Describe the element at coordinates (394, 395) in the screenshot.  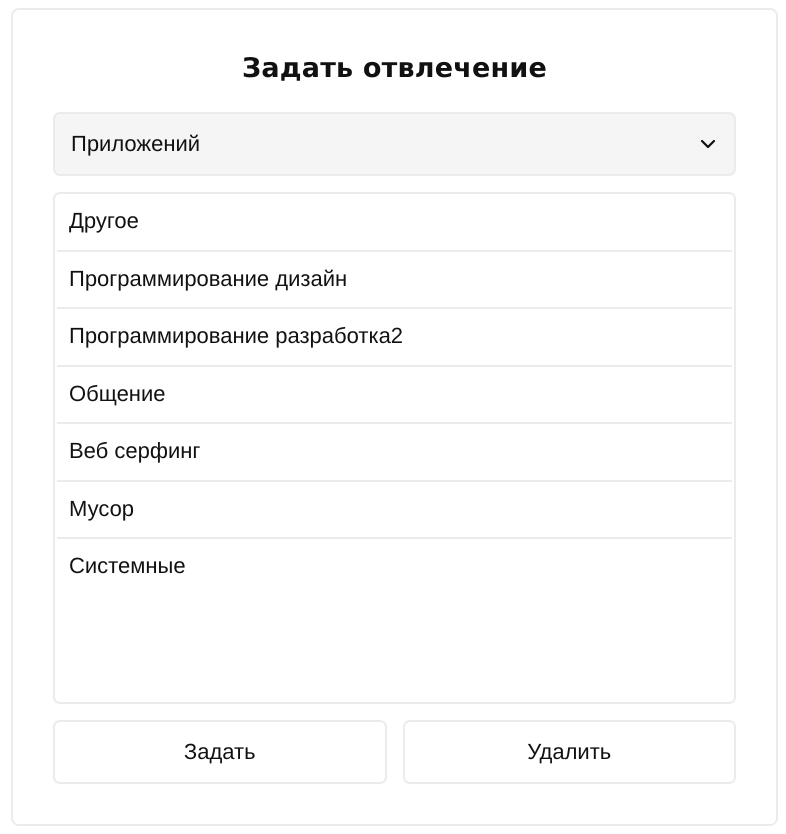
I see `list-item: Общение` at that location.